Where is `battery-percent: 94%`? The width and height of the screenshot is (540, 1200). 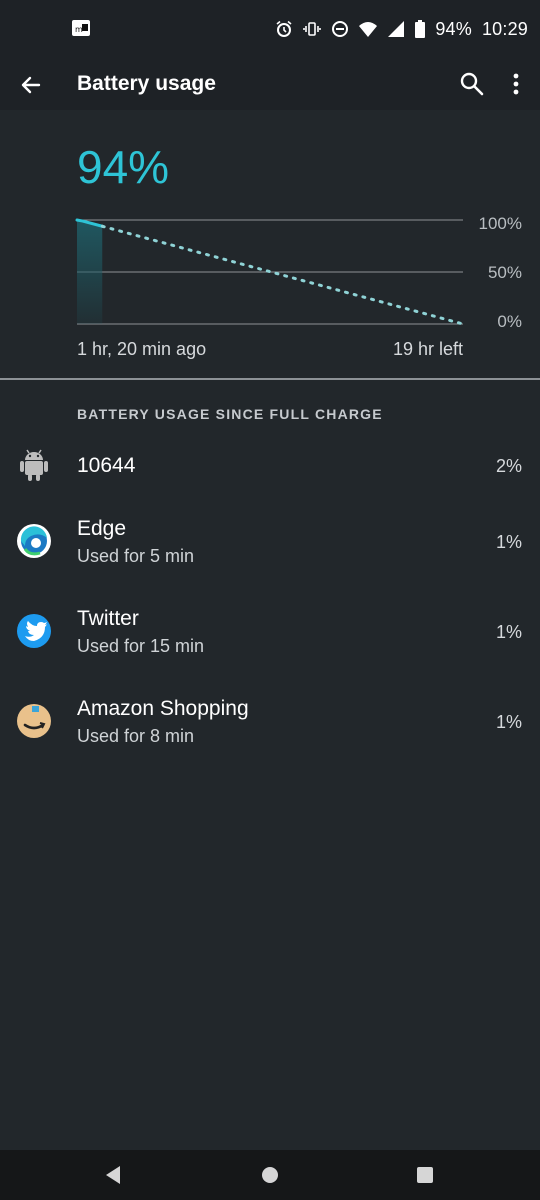
battery-percent: 94% is located at coordinates (123, 167).